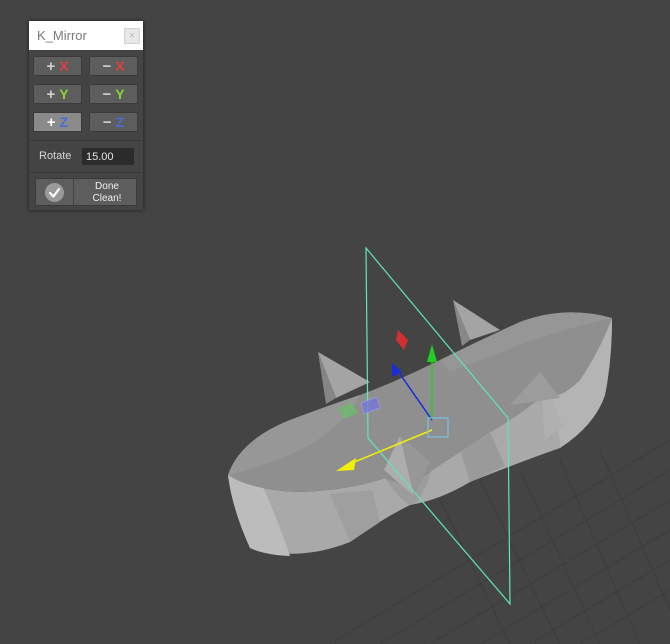 The height and width of the screenshot is (644, 670). I want to click on rotate-label: Rotate, so click(55, 156).